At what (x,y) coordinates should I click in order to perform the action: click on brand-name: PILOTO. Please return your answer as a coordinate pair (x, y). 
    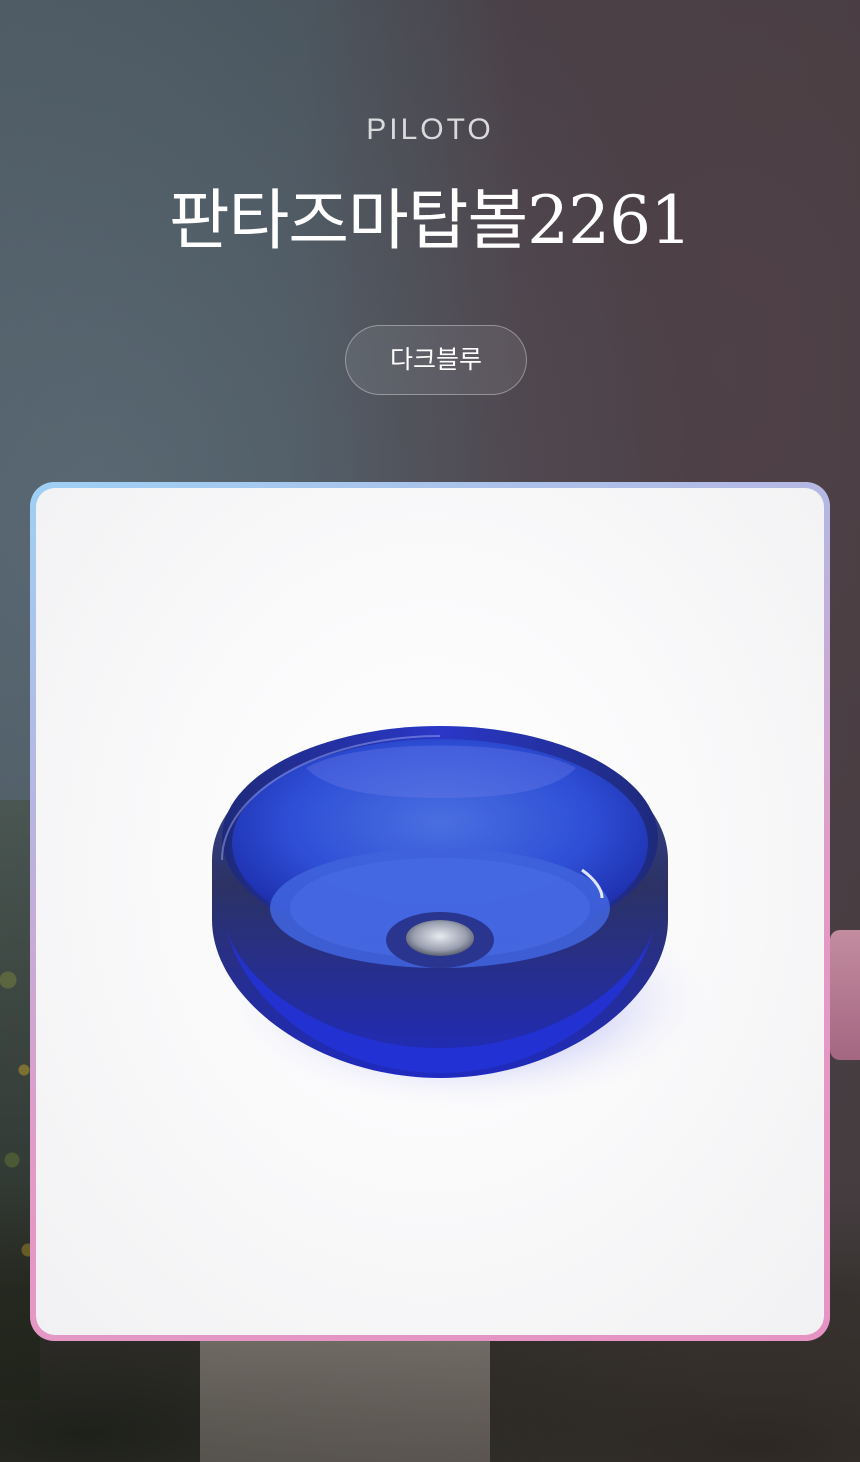
    Looking at the image, I should click on (430, 129).